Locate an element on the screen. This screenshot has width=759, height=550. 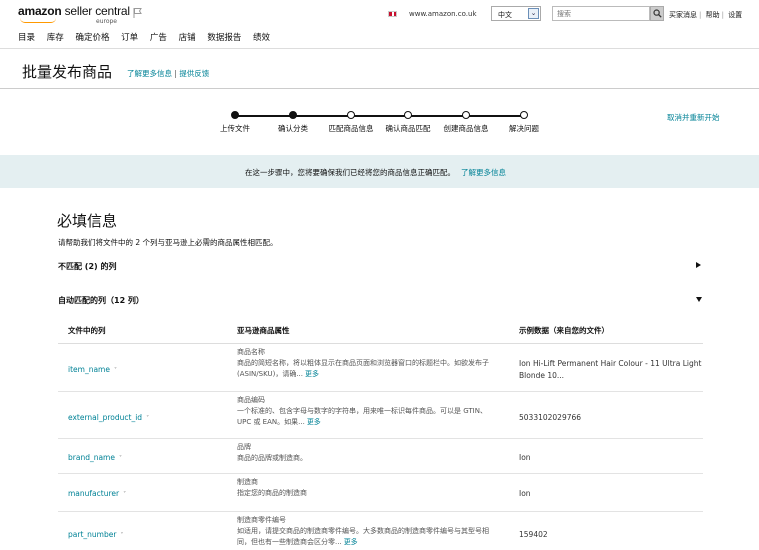
table-row: manufacturer ˅ 制造商 指定您的商品的制造商 Ion is located at coordinates (380, 493).